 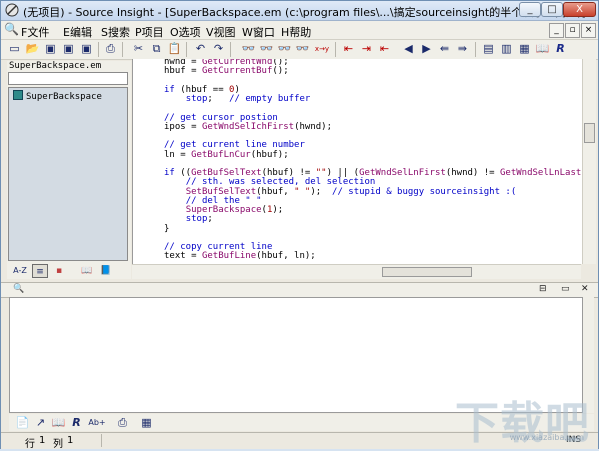 What do you see at coordinates (579, 9) in the screenshot?
I see `close-button: X` at bounding box center [579, 9].